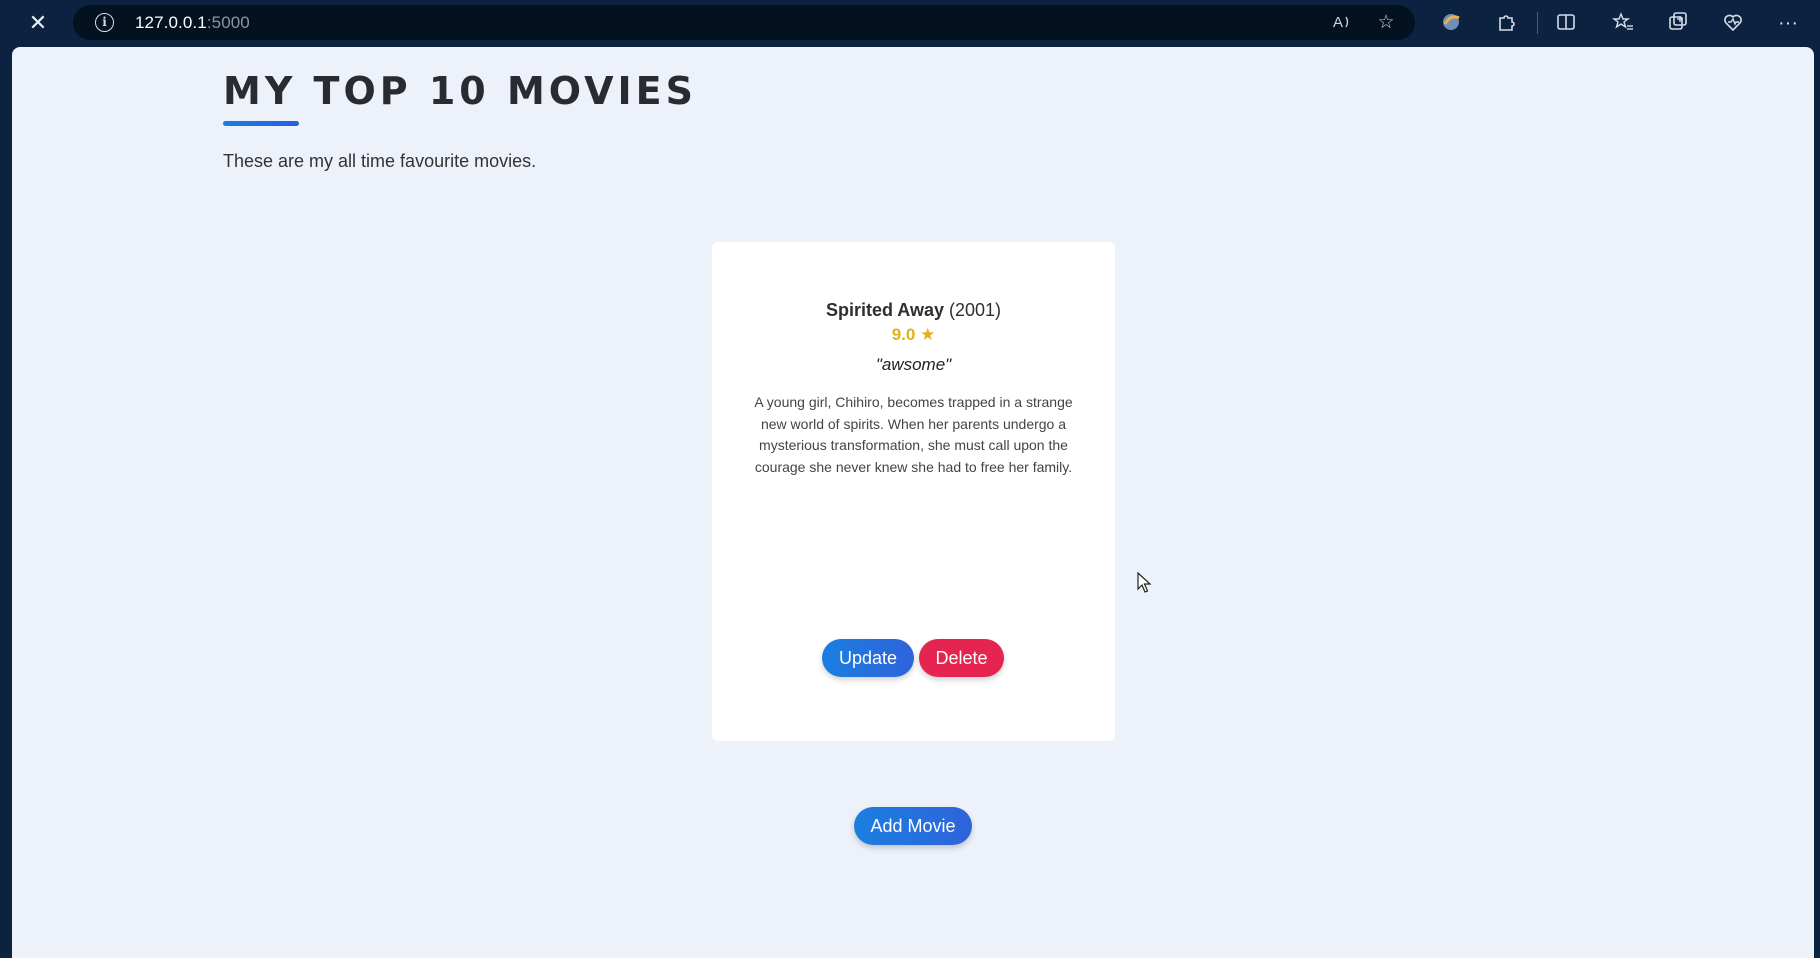 The image size is (1820, 958). I want to click on url-host: 127.0.0.1, so click(171, 22).